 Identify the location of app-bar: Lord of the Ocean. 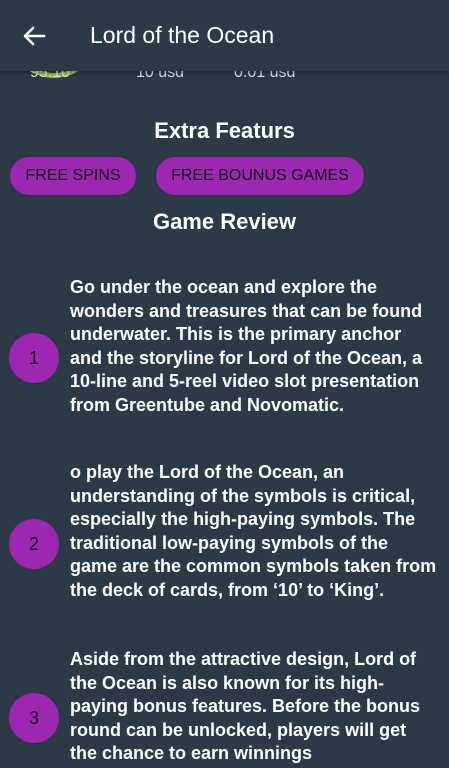
(224, 35).